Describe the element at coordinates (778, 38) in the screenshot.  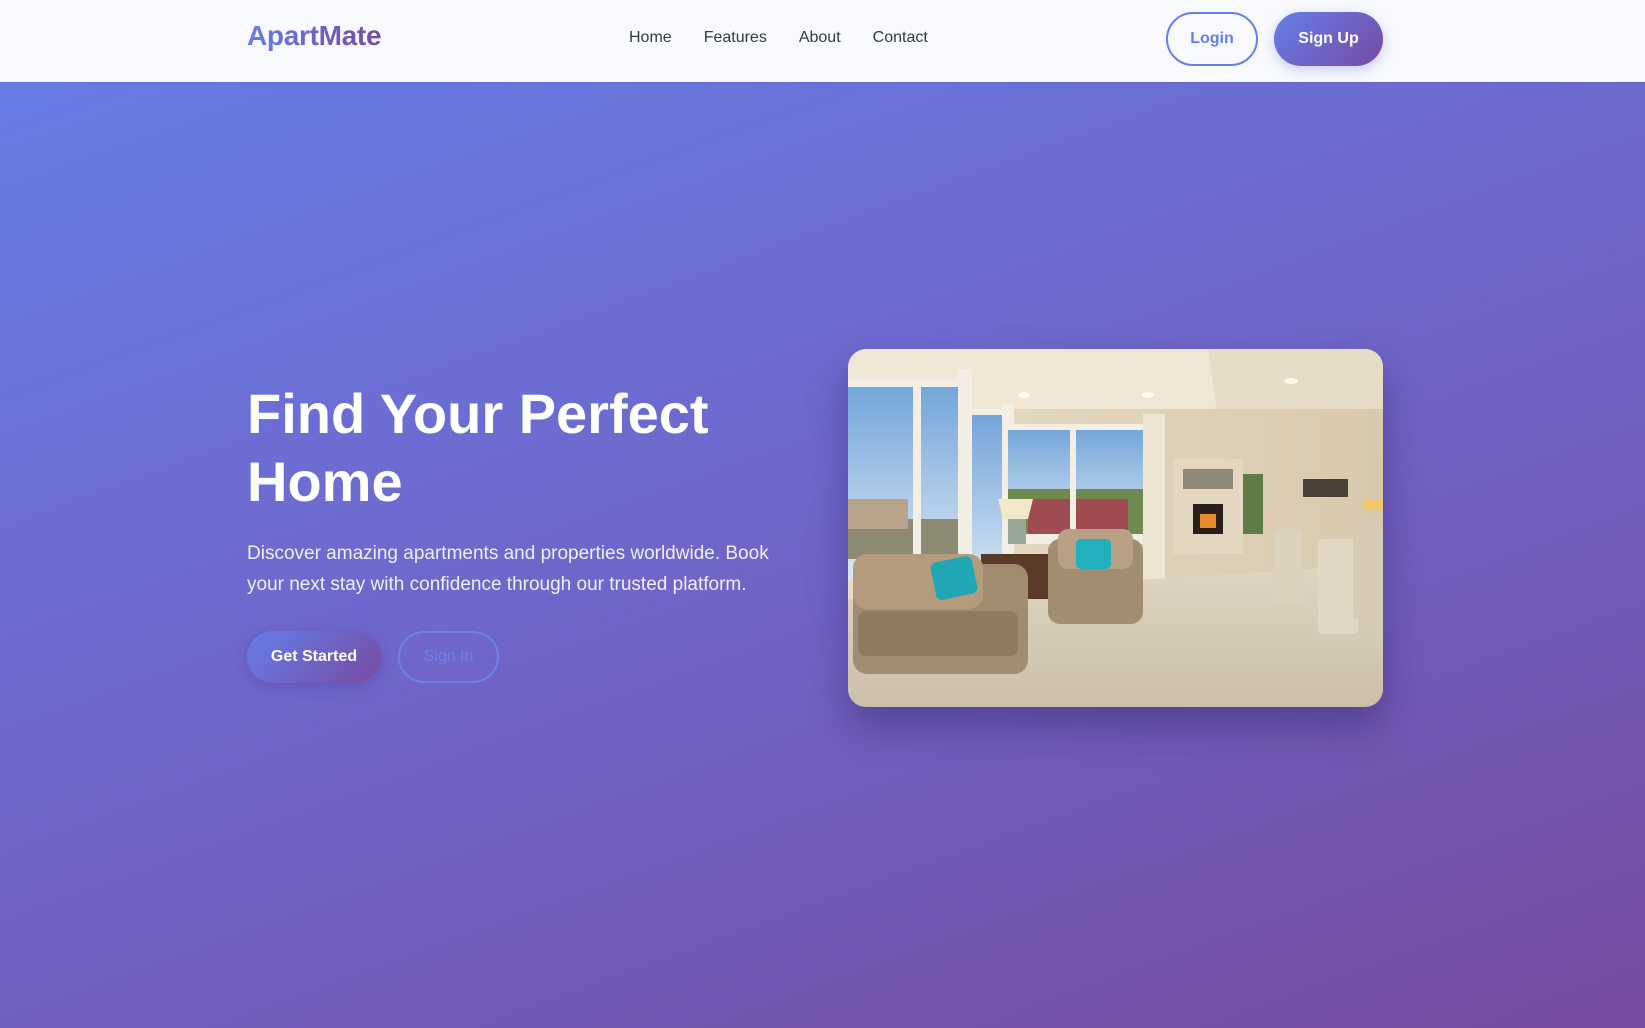
I see `nav-links: Home Features About Contact` at that location.